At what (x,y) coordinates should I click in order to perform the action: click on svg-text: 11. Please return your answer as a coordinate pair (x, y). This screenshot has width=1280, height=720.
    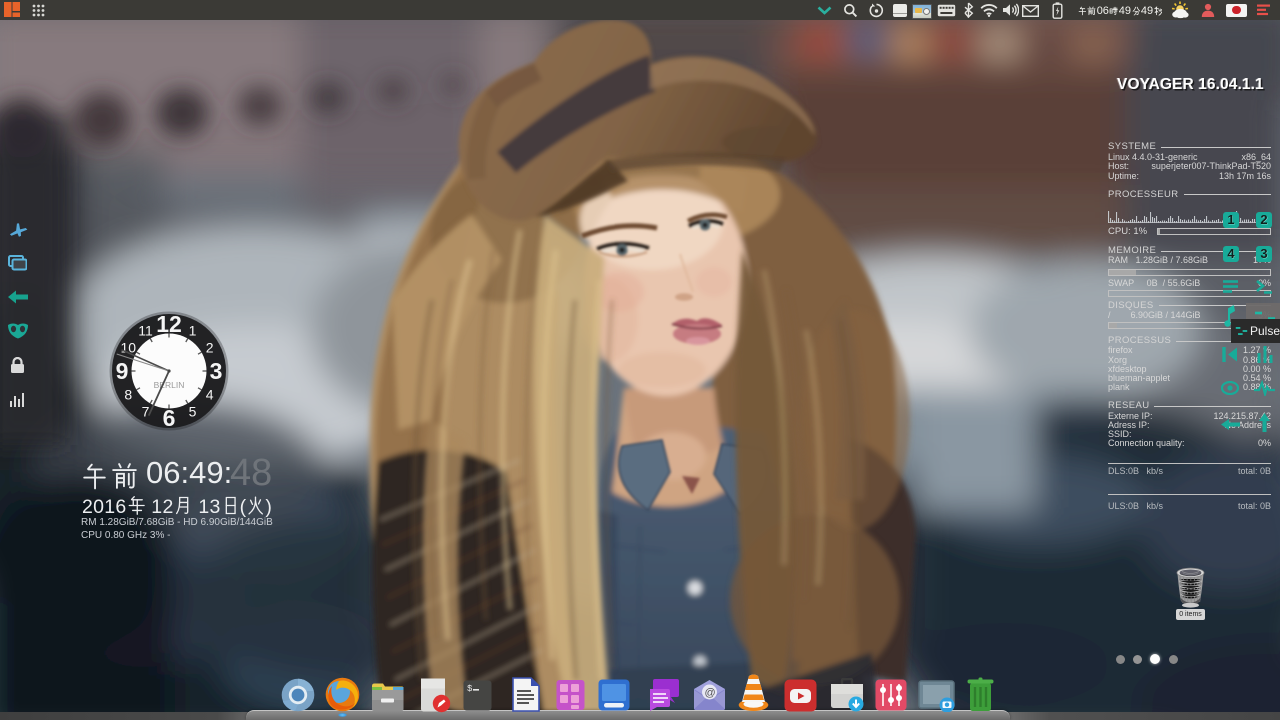
    Looking at the image, I should click on (145, 330).